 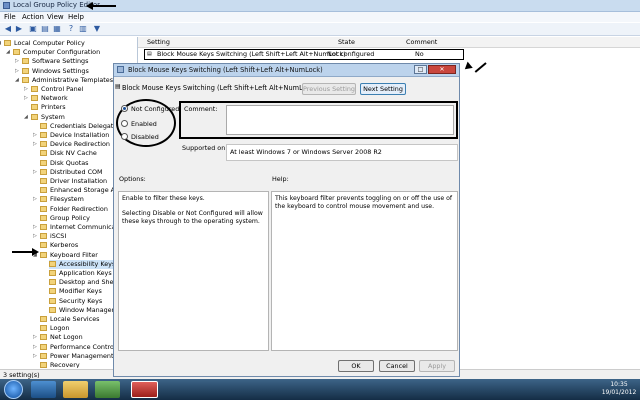 I want to click on tree-node: ▷ Distributed COM, so click(x=68, y=172).